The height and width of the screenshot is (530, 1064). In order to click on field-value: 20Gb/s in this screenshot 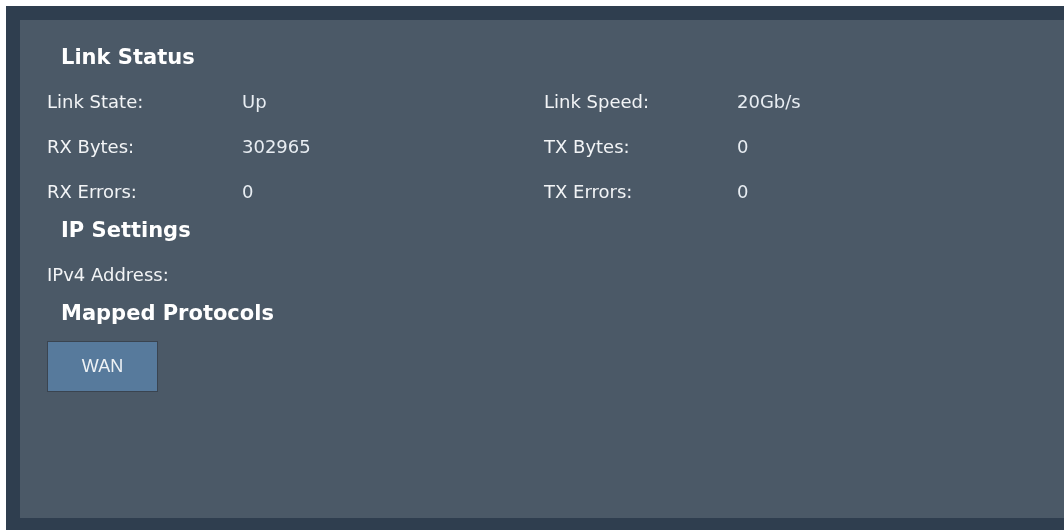, I will do `click(769, 102)`.